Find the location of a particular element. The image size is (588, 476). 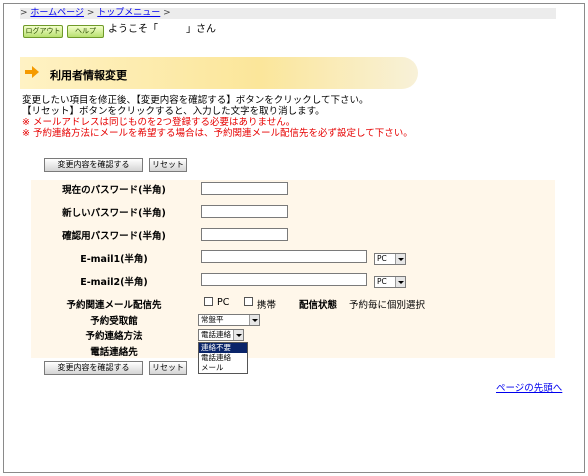

pickup-location-value: 常盤平 is located at coordinates (212, 319).